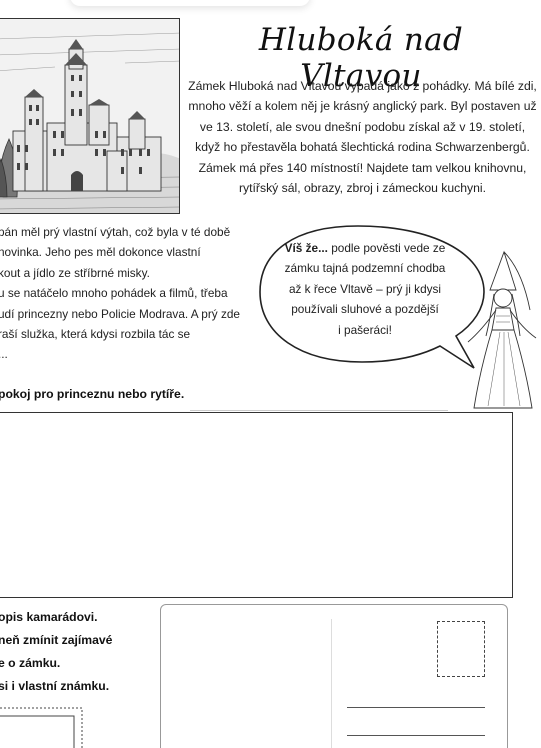 The width and height of the screenshot is (541, 748). What do you see at coordinates (319, 410) in the screenshot?
I see `divider` at bounding box center [319, 410].